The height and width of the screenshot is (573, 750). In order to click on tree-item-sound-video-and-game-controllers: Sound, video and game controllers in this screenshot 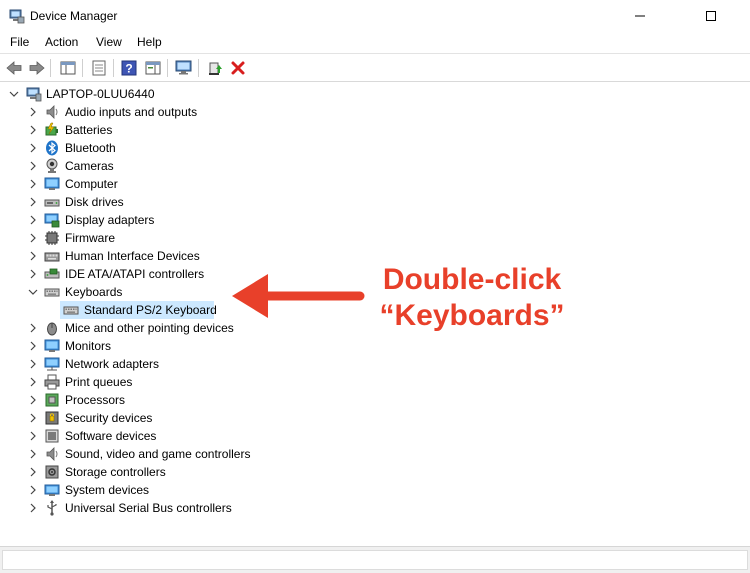, I will do `click(200, 454)`.